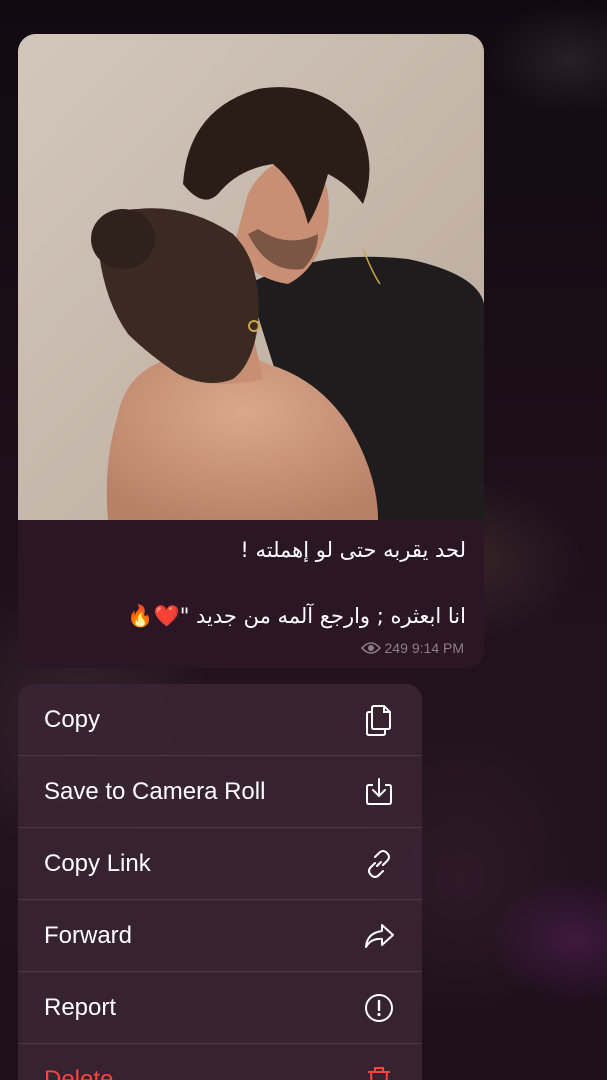 This screenshot has width=607, height=1080. What do you see at coordinates (379, 936) in the screenshot?
I see `forward-arrow-icon` at bounding box center [379, 936].